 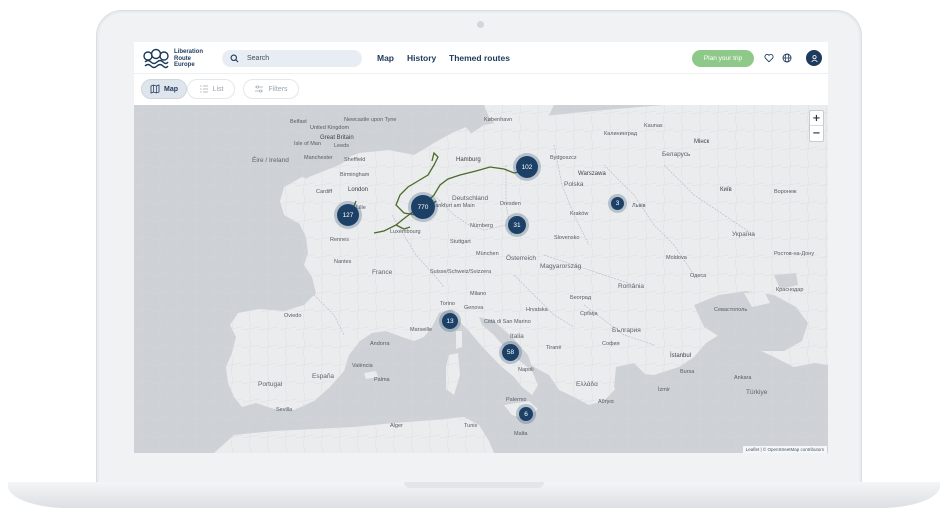 I want to click on place-label: Palermo, so click(x=516, y=400).